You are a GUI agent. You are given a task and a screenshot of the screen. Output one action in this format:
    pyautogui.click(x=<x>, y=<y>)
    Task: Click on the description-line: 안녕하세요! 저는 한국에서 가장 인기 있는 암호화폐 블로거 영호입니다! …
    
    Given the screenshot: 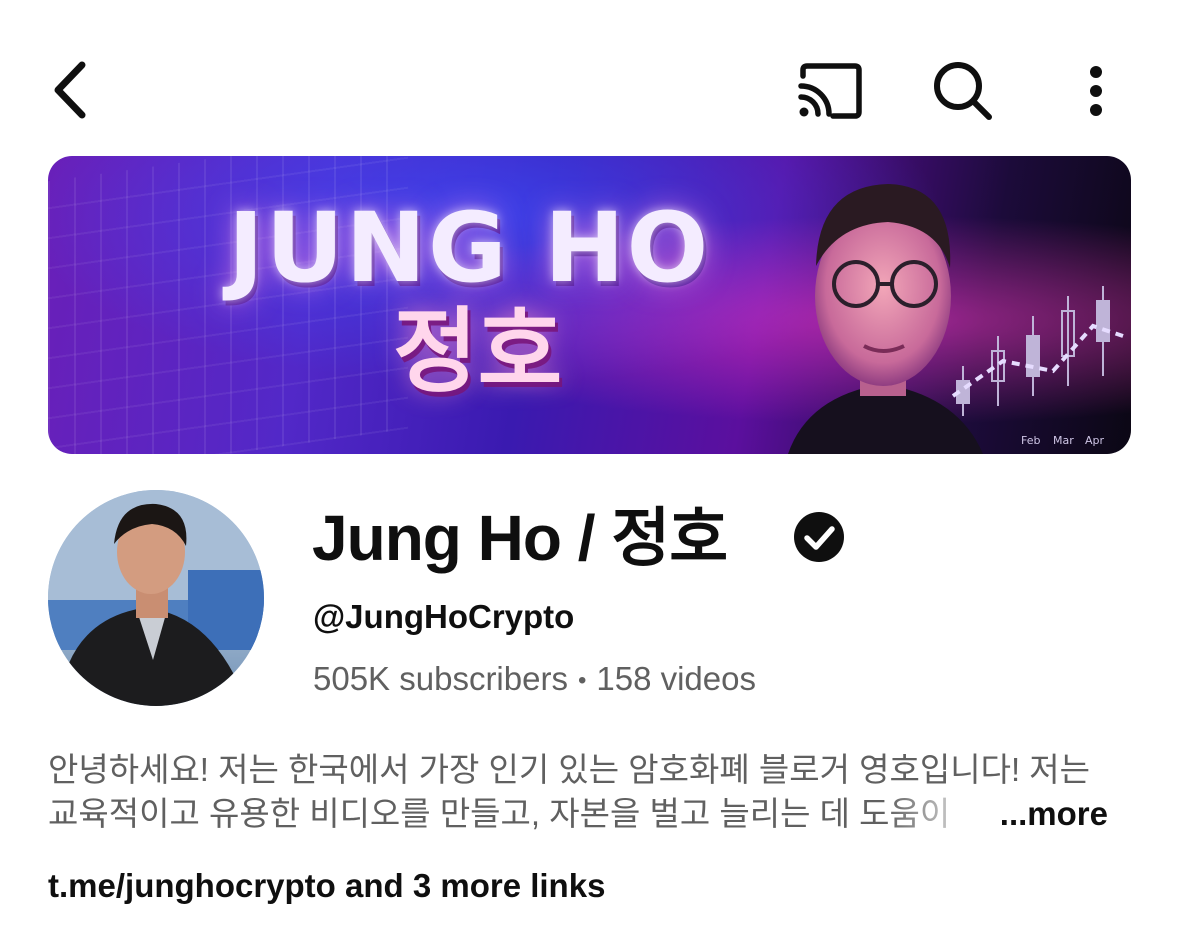 What is the action you would take?
    pyautogui.click(x=569, y=769)
    